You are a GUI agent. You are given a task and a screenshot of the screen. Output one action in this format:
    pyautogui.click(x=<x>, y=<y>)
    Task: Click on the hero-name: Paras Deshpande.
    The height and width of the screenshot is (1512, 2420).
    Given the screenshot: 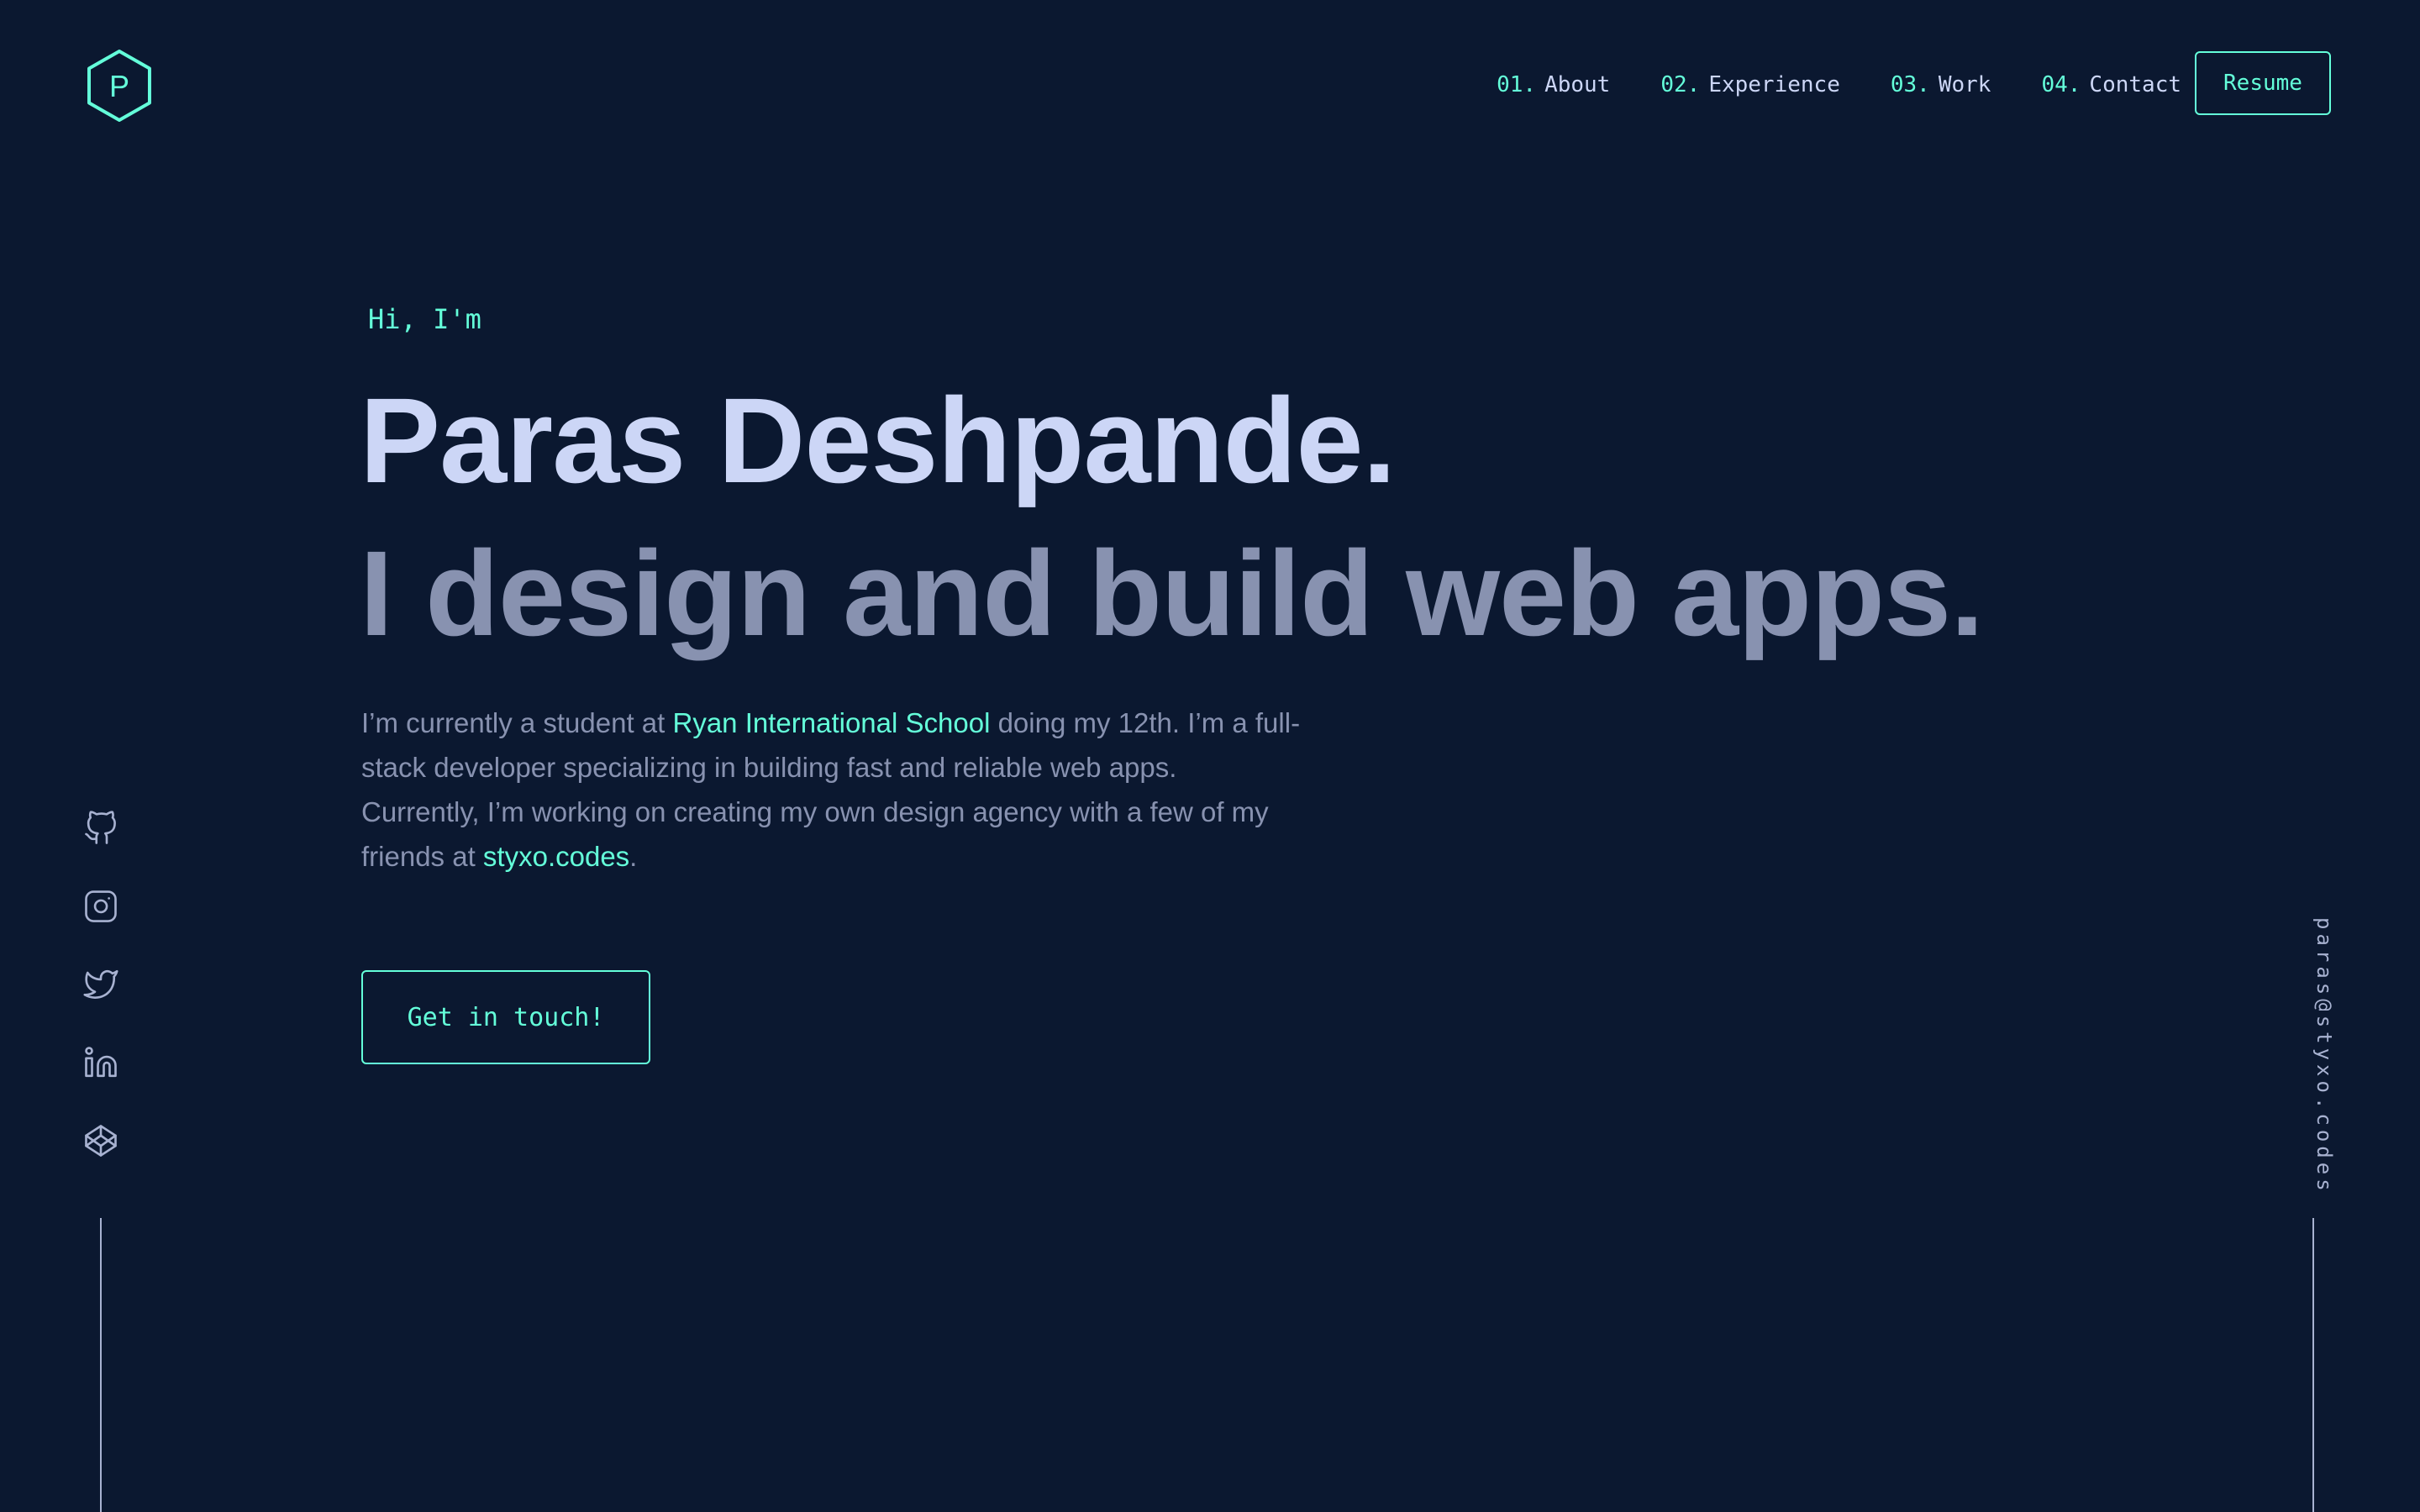 What is the action you would take?
    pyautogui.click(x=878, y=440)
    